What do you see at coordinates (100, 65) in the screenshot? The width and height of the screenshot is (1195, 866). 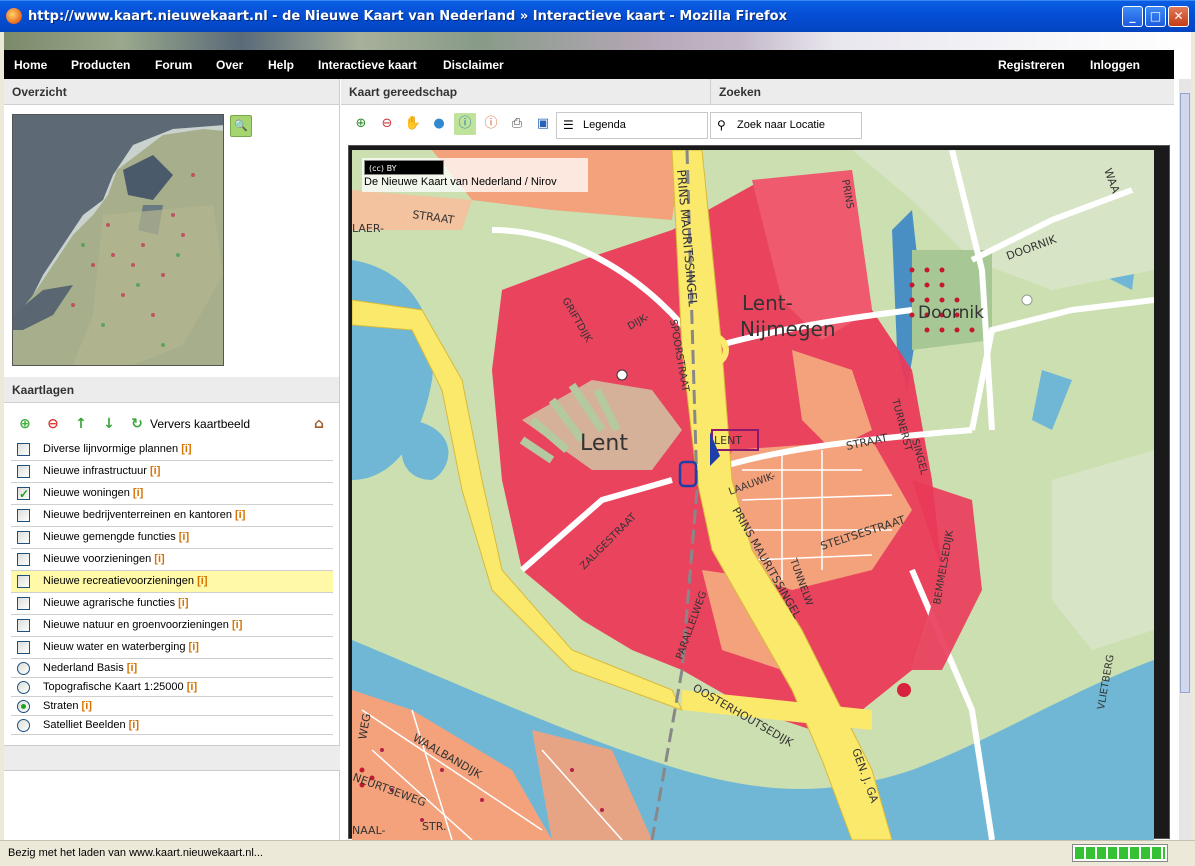 I see `nav-producten: Producten` at bounding box center [100, 65].